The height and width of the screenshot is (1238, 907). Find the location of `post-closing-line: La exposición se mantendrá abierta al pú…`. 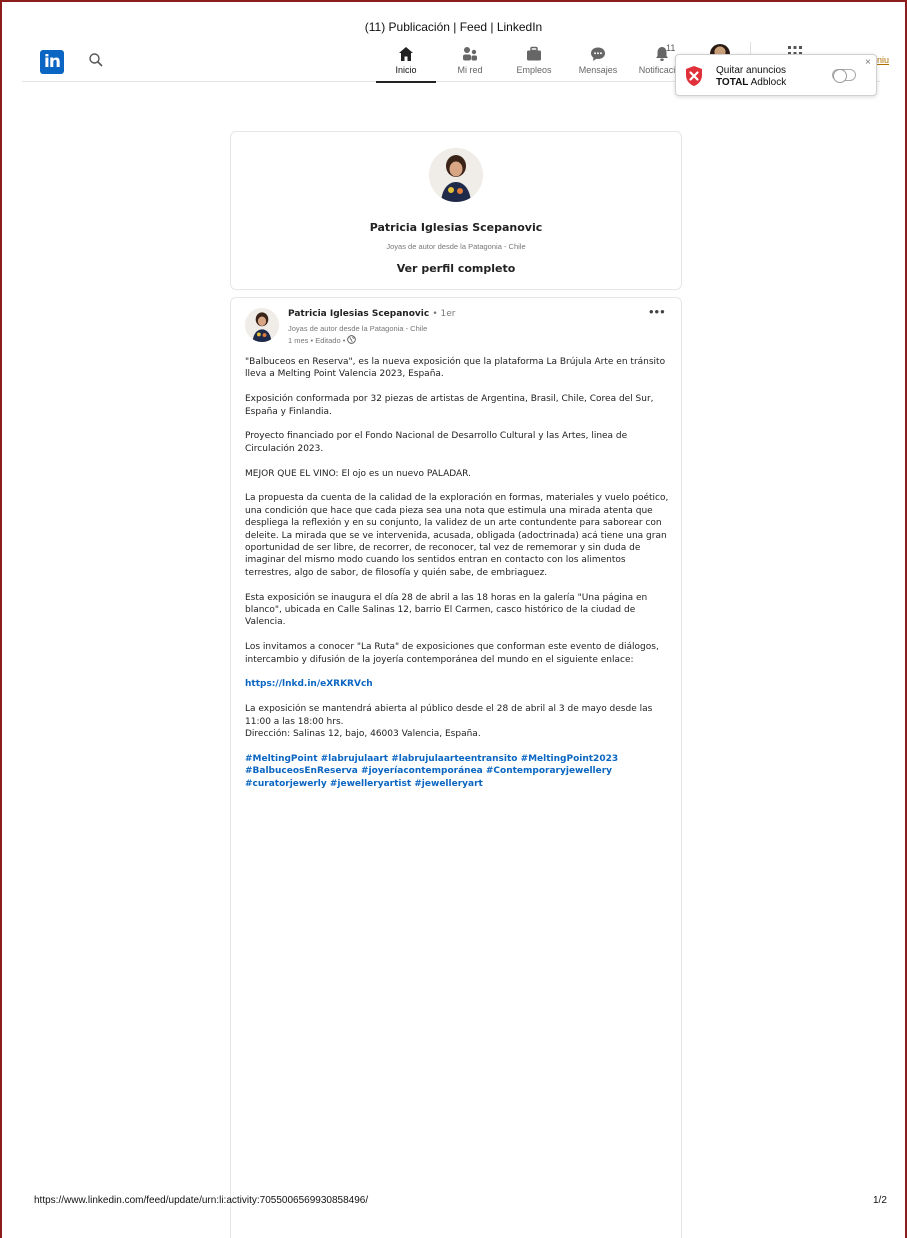

post-closing-line: La exposición se mantendrá abierta al pú… is located at coordinates (449, 715).